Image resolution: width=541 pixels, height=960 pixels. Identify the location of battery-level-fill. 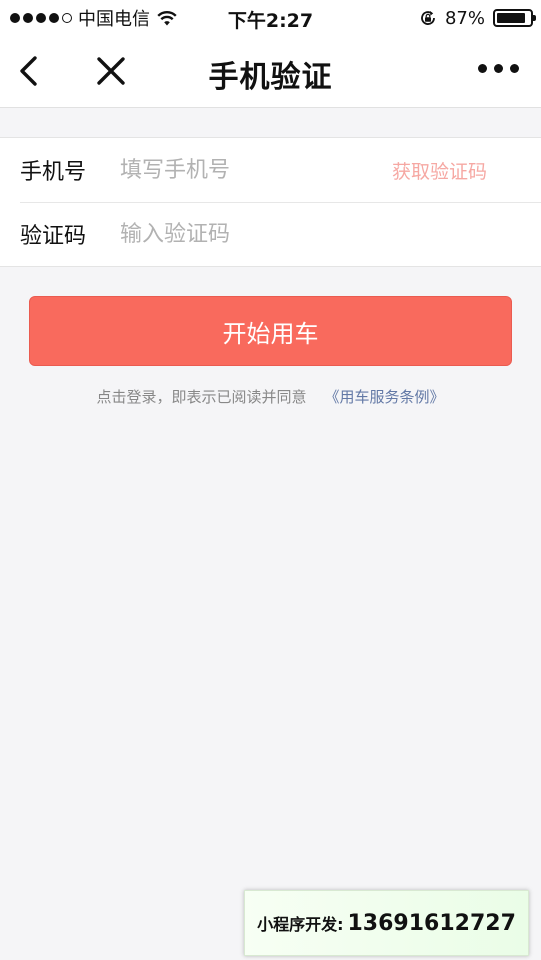
(511, 18).